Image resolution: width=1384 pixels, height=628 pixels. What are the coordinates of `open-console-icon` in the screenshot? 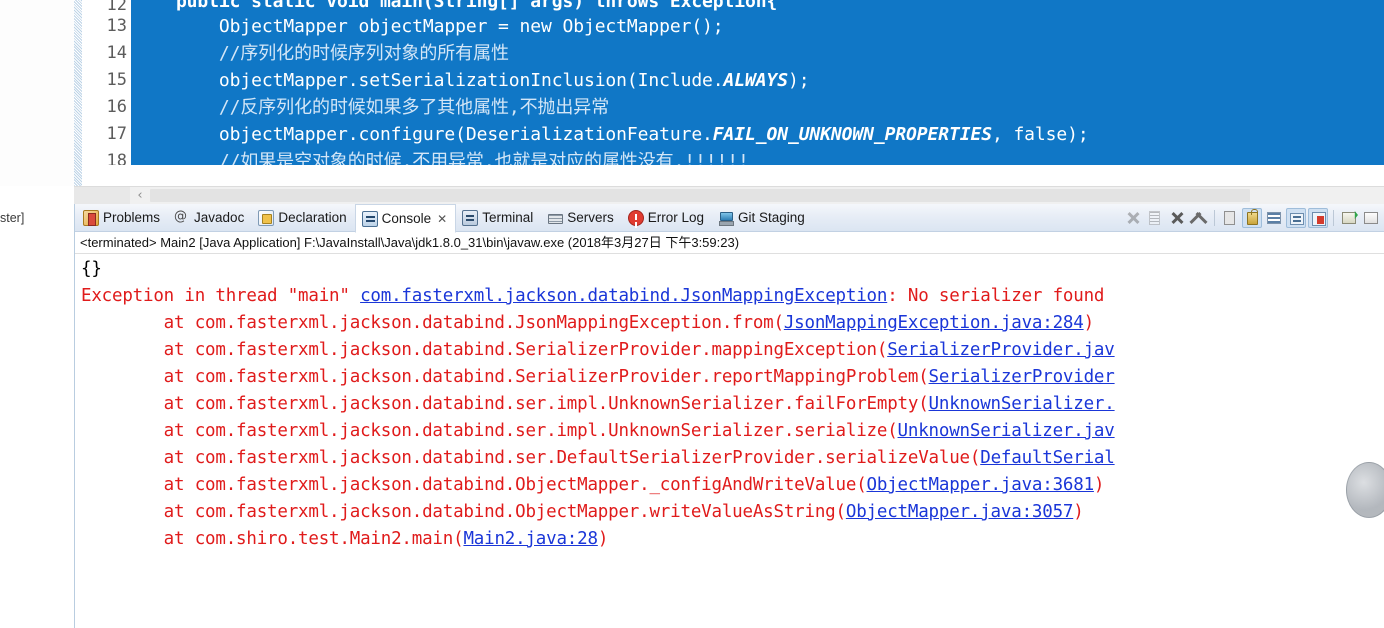 It's located at (1349, 218).